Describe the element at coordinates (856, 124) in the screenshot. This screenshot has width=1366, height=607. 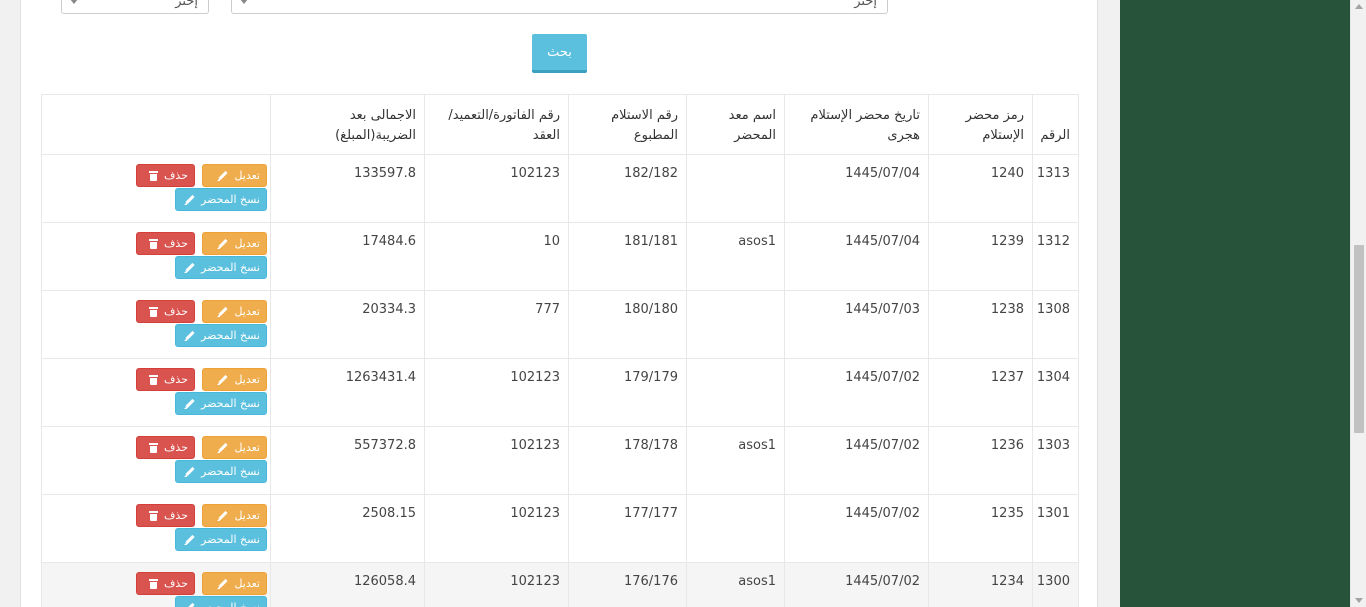
I see `header-date: تاريخ محضر الإستلام هجرى` at that location.